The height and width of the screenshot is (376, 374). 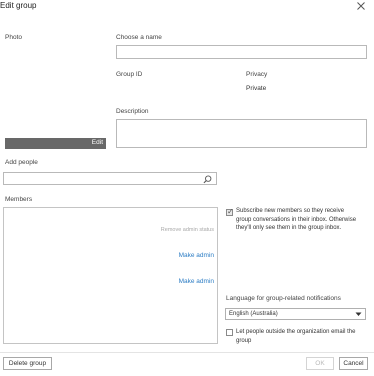 I want to click on dialog-title: Edit group, so click(x=18, y=5).